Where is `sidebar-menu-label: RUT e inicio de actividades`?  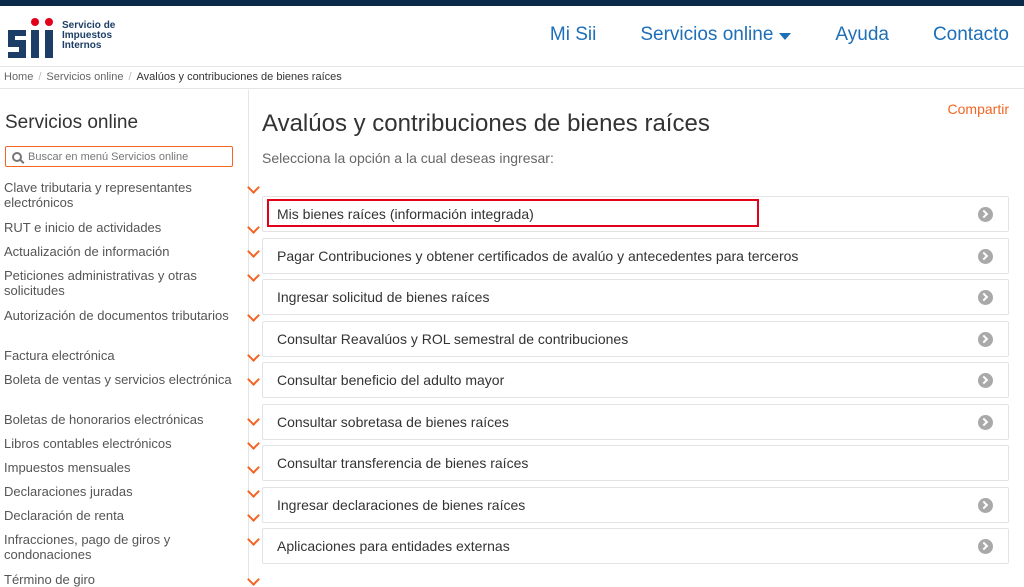
sidebar-menu-label: RUT e inicio de actividades is located at coordinates (83, 227).